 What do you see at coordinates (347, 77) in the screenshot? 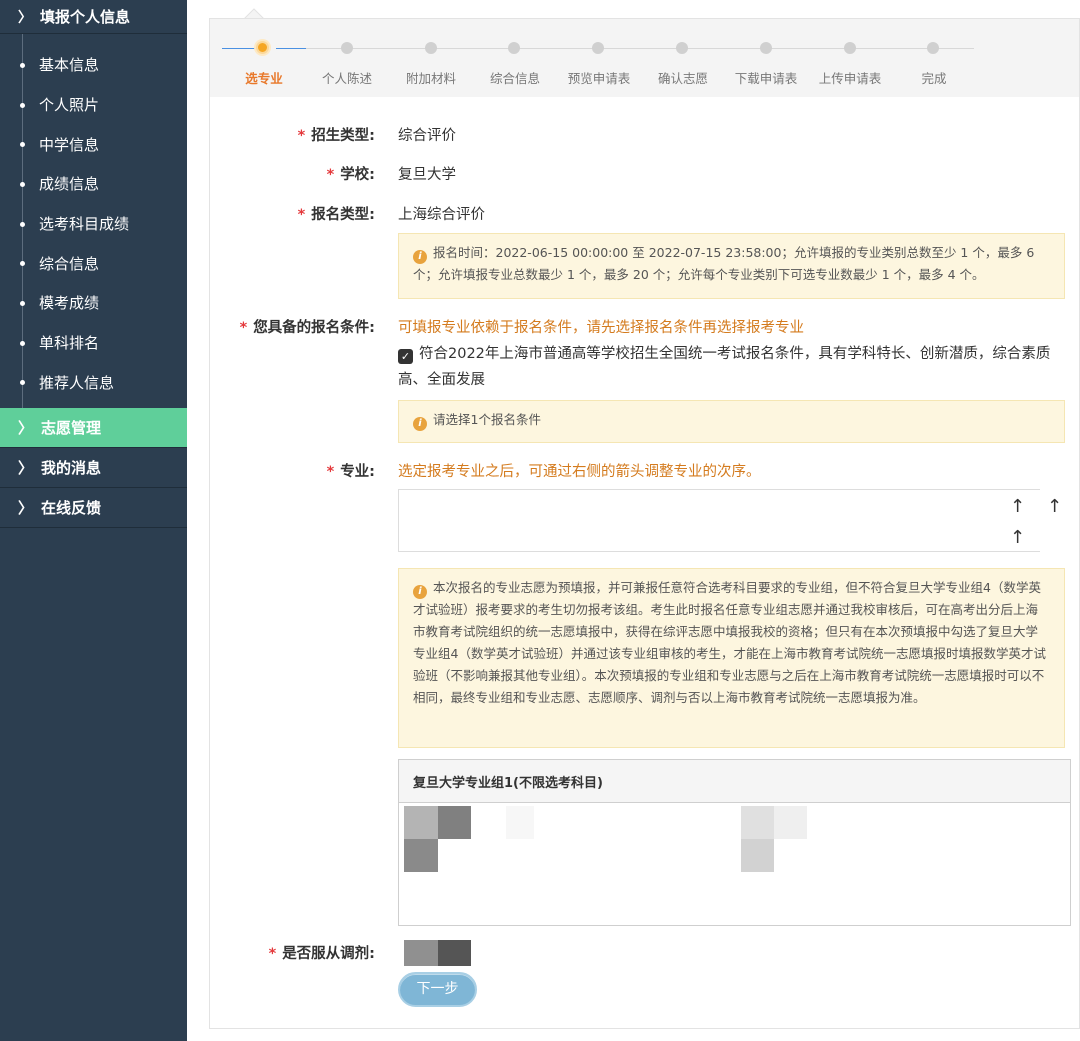
I see `step-personal-statement: 个人陈述` at bounding box center [347, 77].